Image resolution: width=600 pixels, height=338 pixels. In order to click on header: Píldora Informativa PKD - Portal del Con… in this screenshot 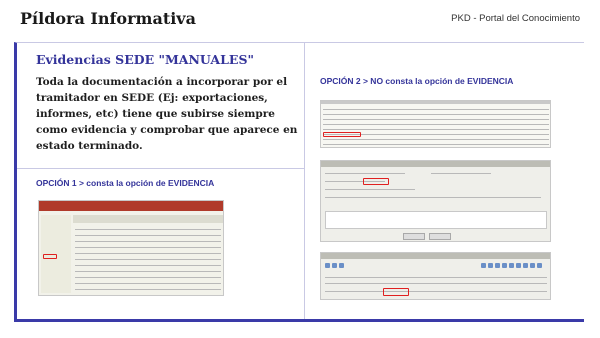, I will do `click(300, 20)`.